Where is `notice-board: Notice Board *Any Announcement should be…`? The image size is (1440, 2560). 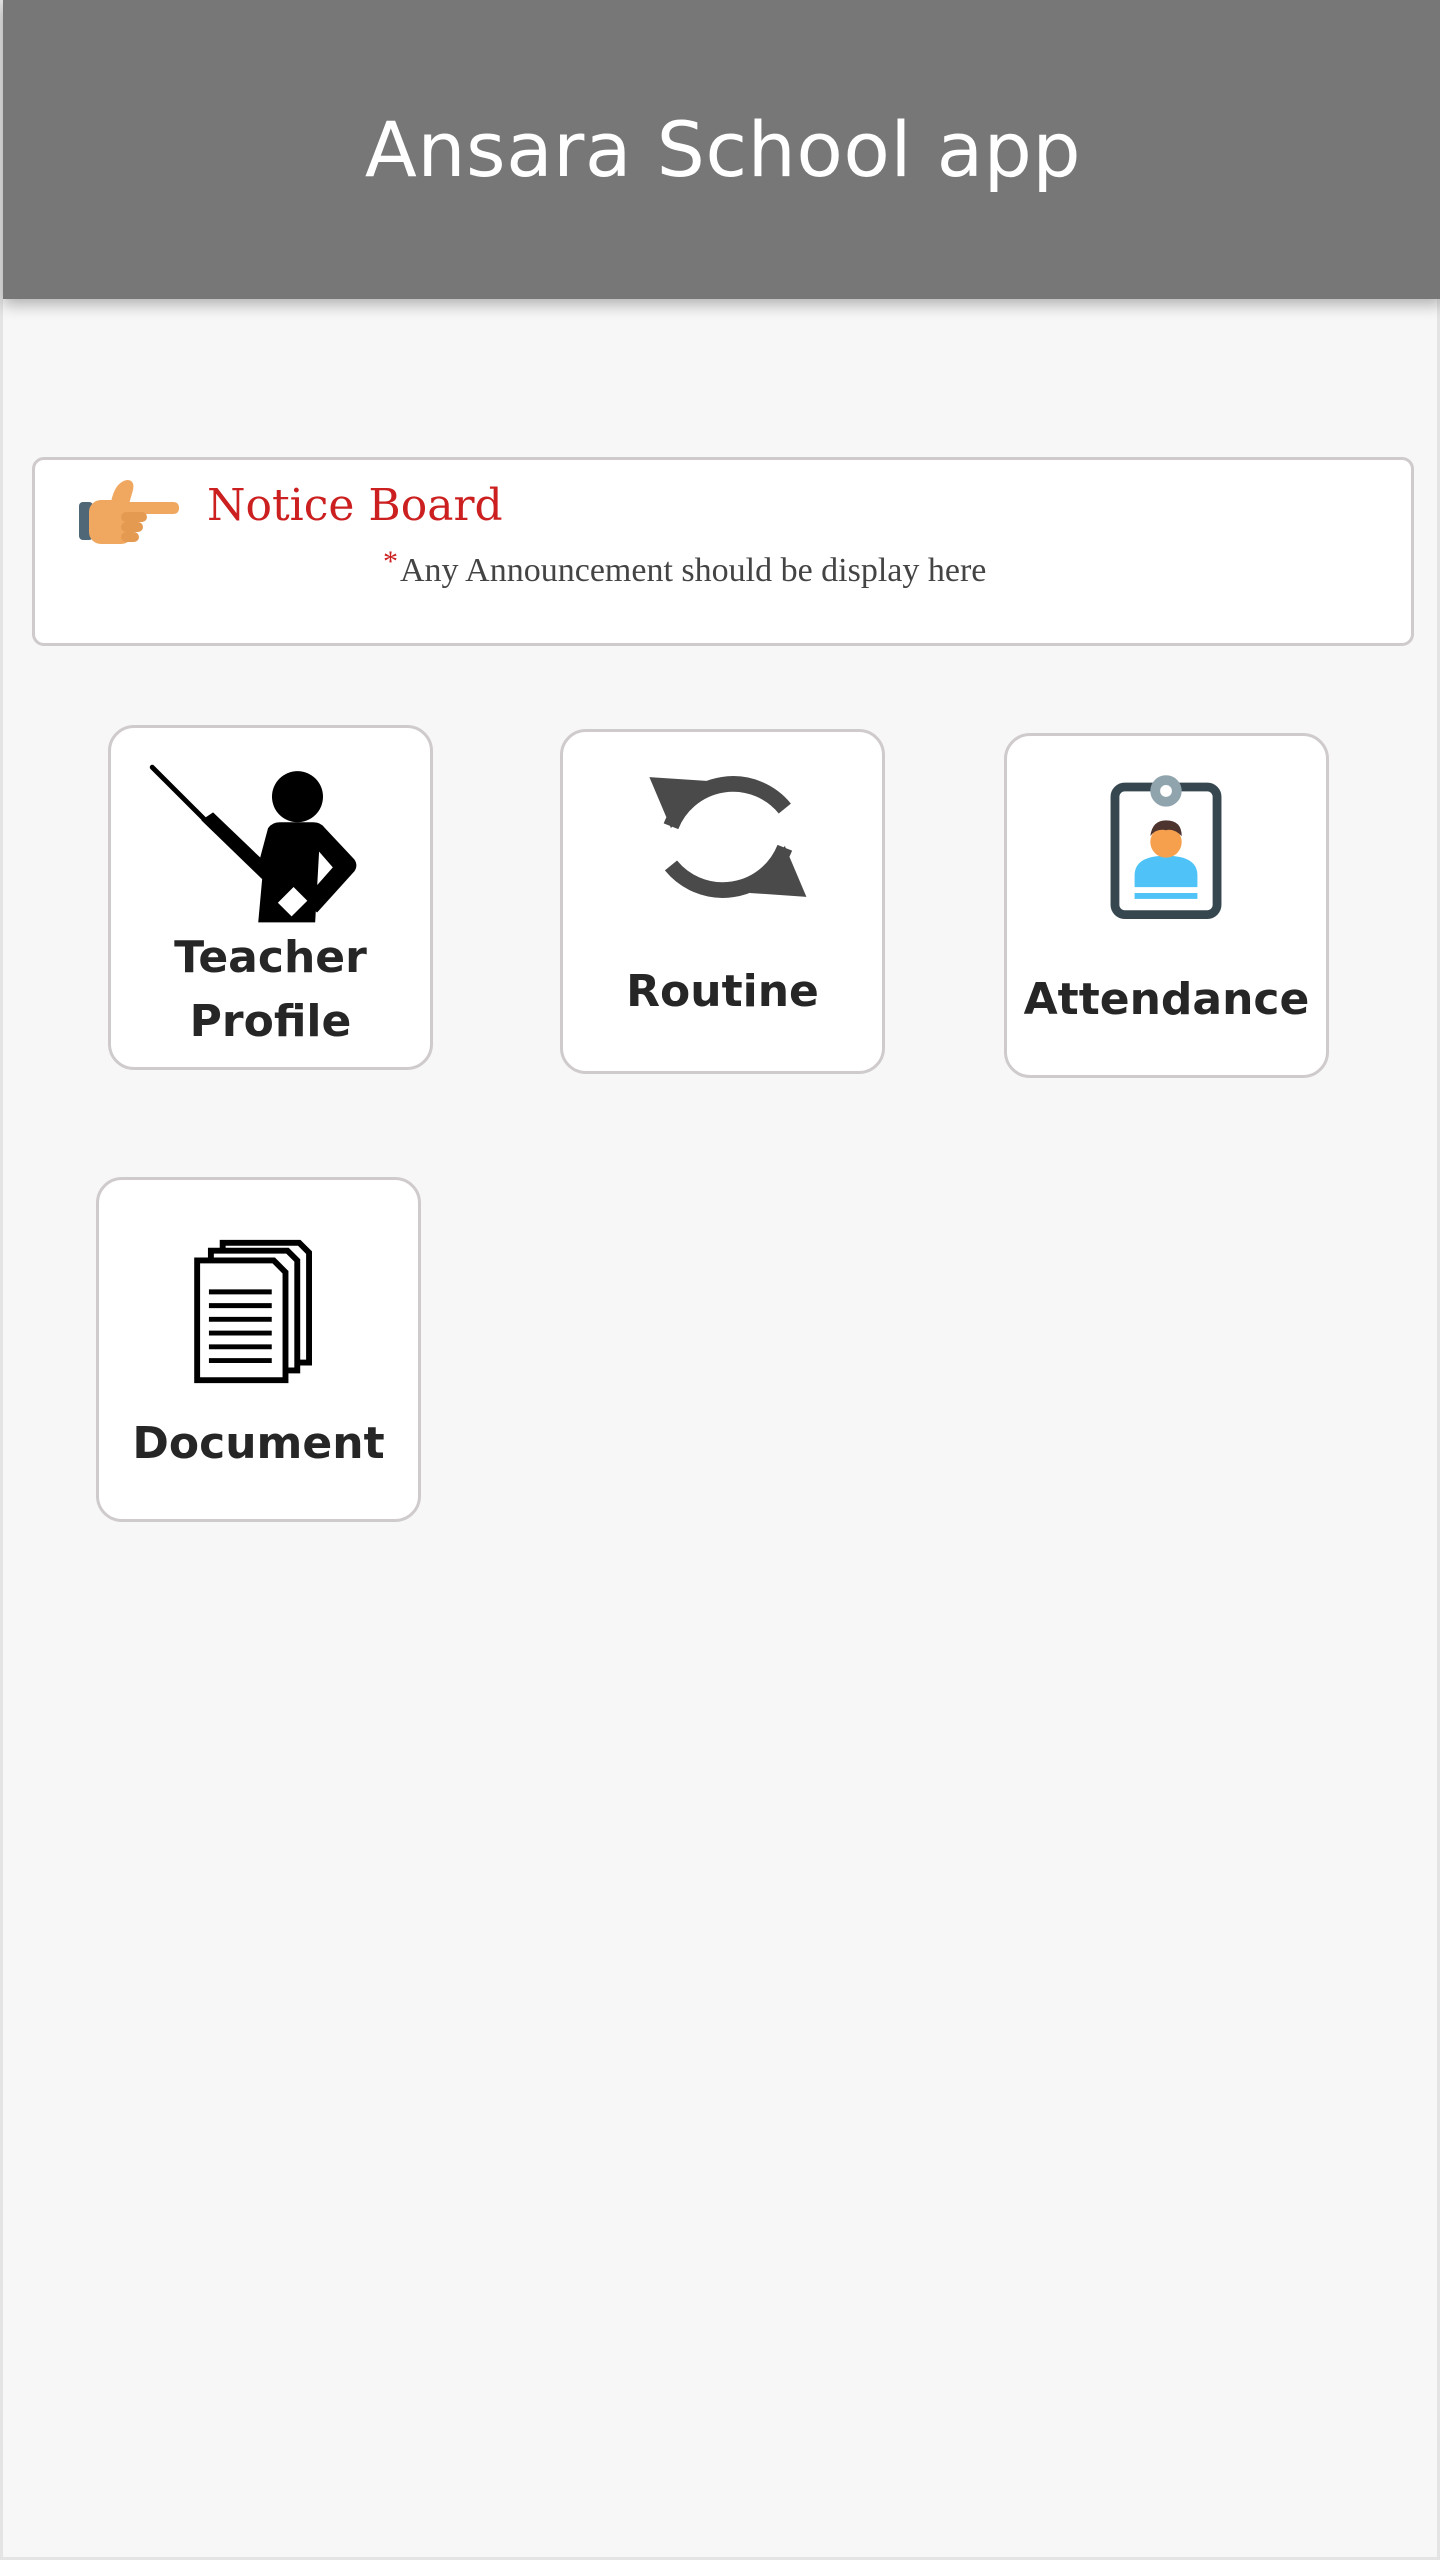 notice-board: Notice Board *Any Announcement should be… is located at coordinates (723, 551).